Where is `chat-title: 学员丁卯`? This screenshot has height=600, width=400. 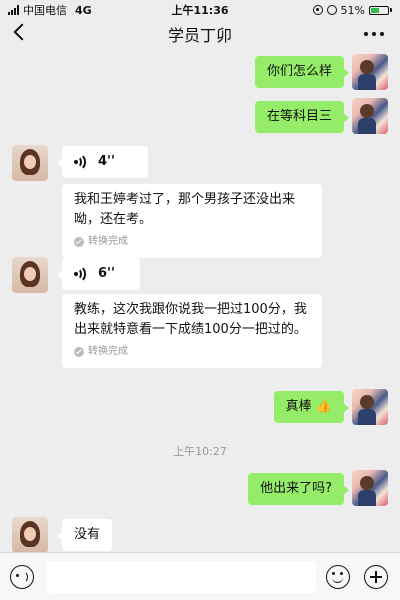 chat-title: 学员丁卯 is located at coordinates (199, 35).